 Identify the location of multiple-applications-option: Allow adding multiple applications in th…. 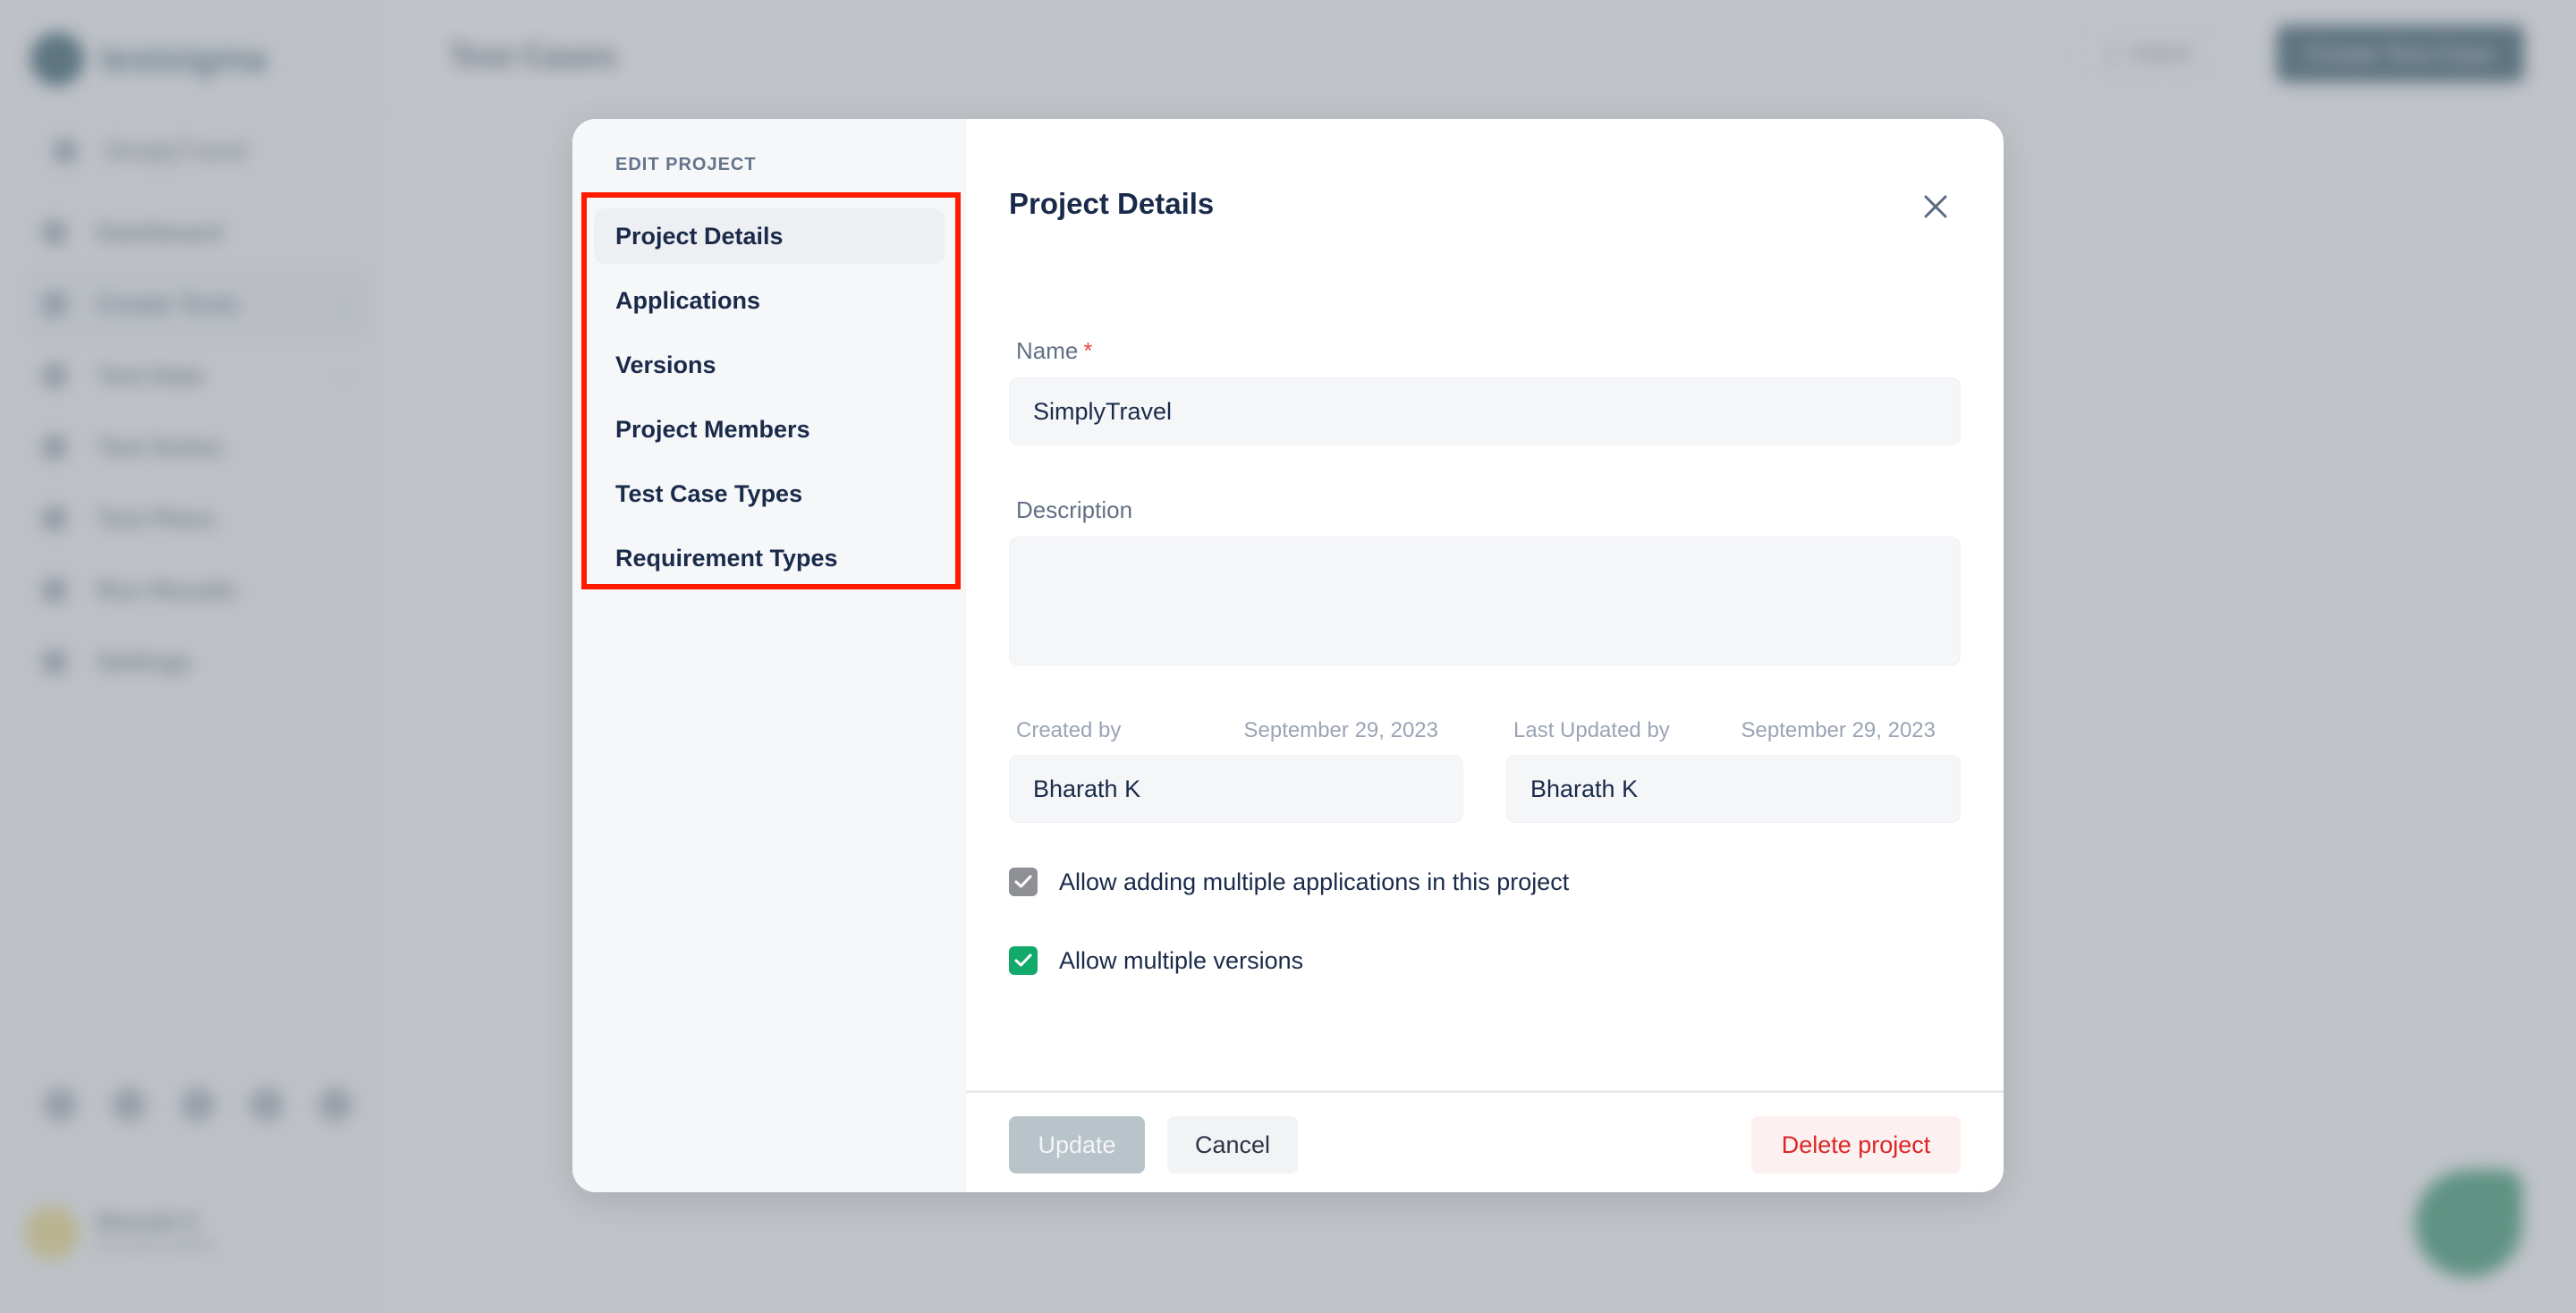
(1289, 882).